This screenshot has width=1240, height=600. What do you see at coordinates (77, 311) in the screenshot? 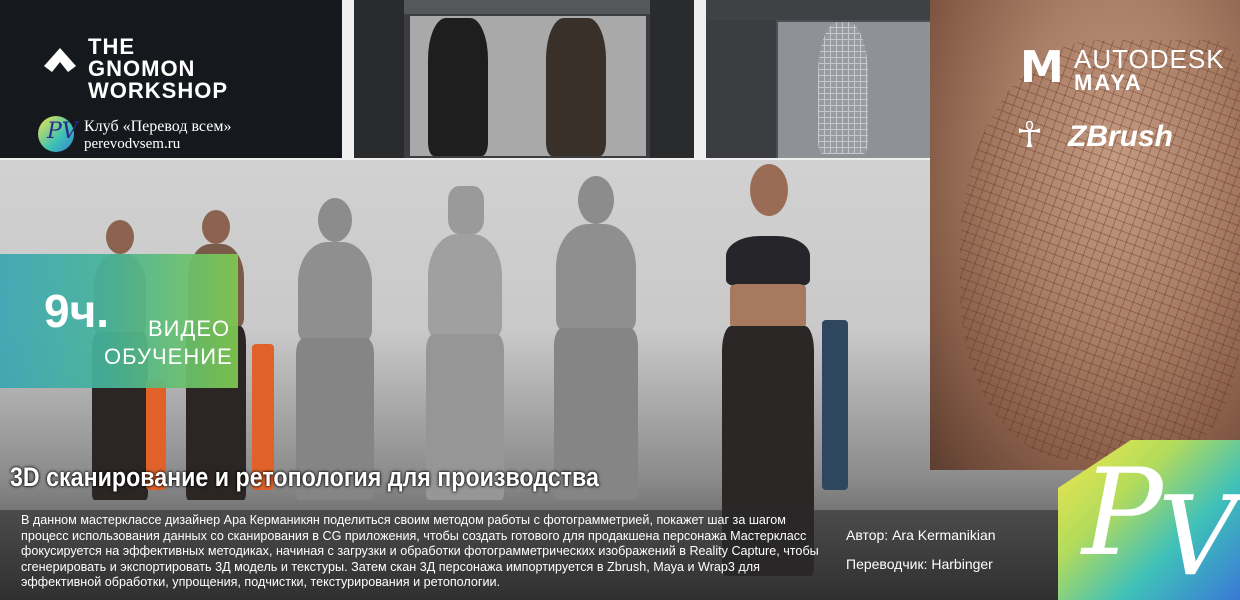
I see `duration-hours: 9ч.` at bounding box center [77, 311].